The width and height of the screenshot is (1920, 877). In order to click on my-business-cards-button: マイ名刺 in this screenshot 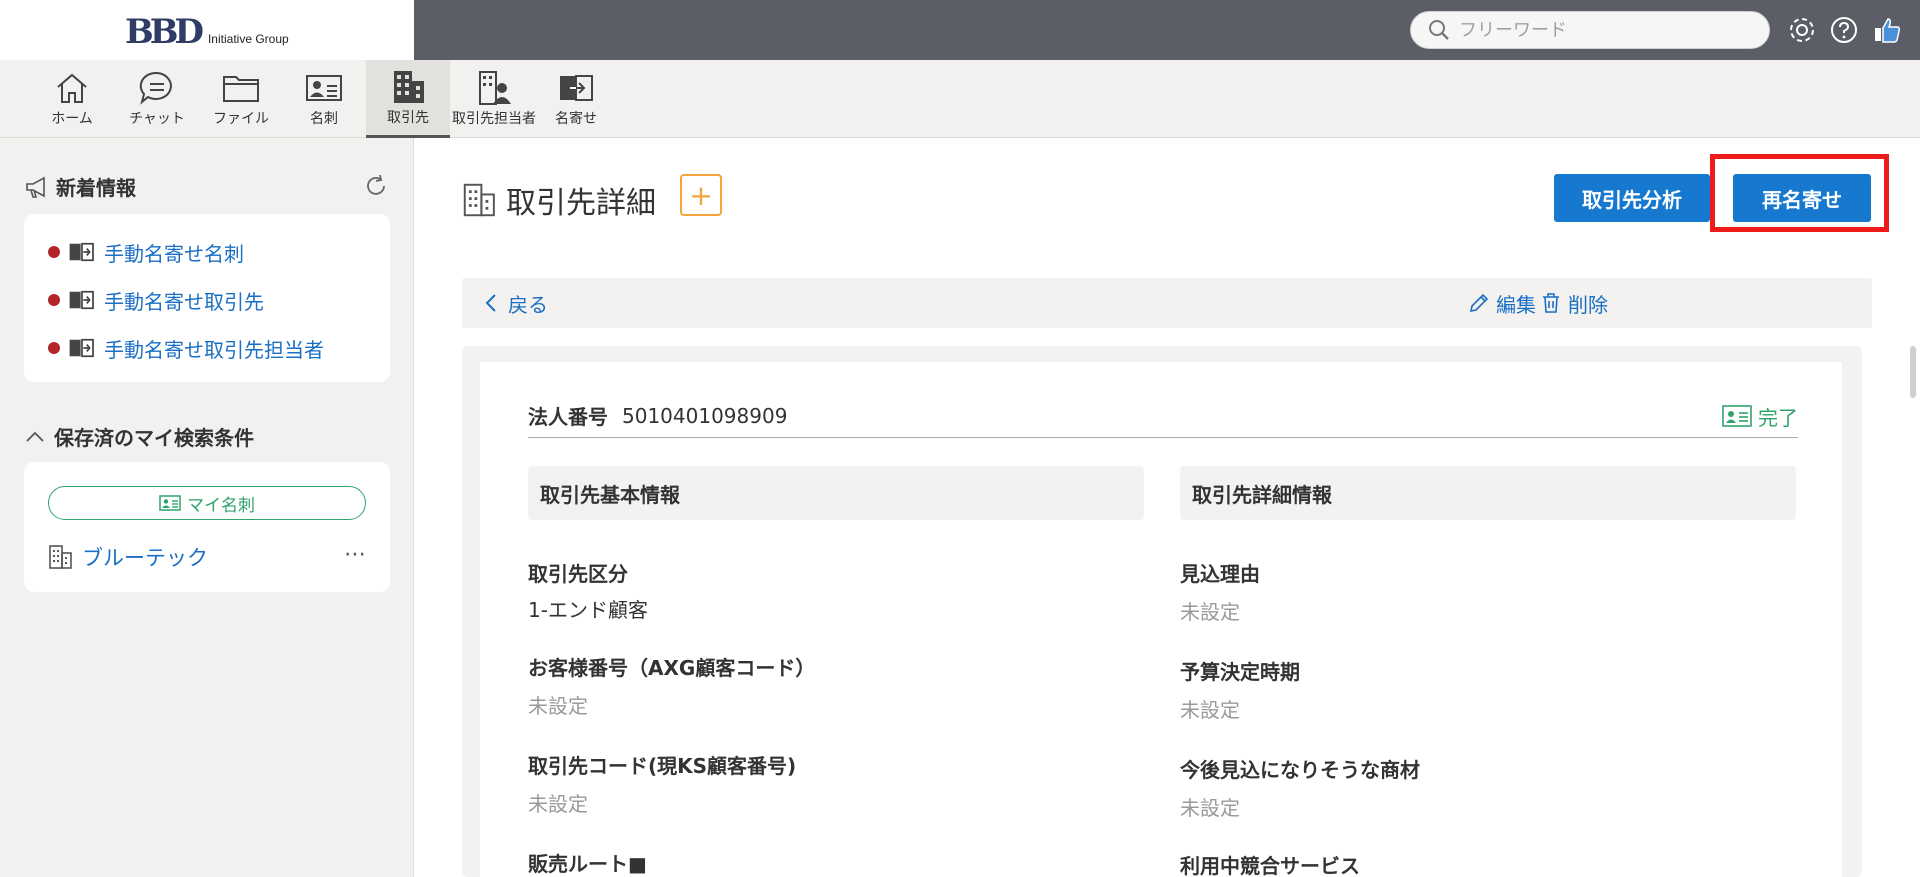, I will do `click(207, 503)`.